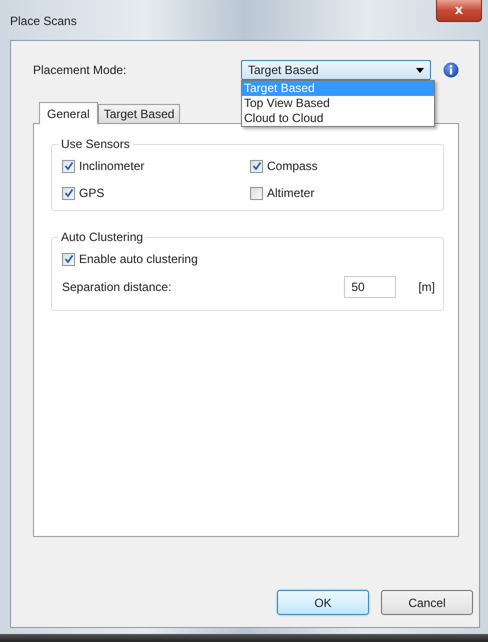  What do you see at coordinates (292, 166) in the screenshot?
I see `checkbox-label: Compass` at bounding box center [292, 166].